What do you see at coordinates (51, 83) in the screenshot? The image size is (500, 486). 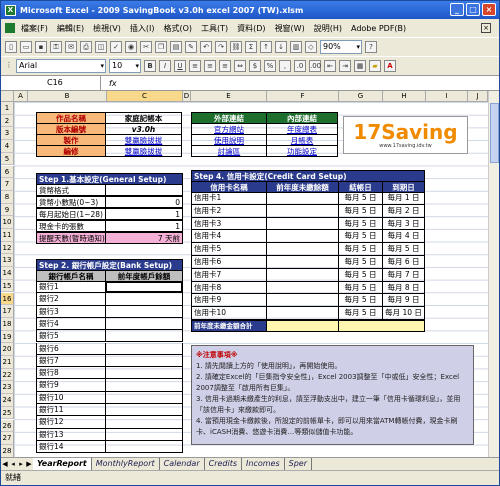 I see `name-box: C16` at bounding box center [51, 83].